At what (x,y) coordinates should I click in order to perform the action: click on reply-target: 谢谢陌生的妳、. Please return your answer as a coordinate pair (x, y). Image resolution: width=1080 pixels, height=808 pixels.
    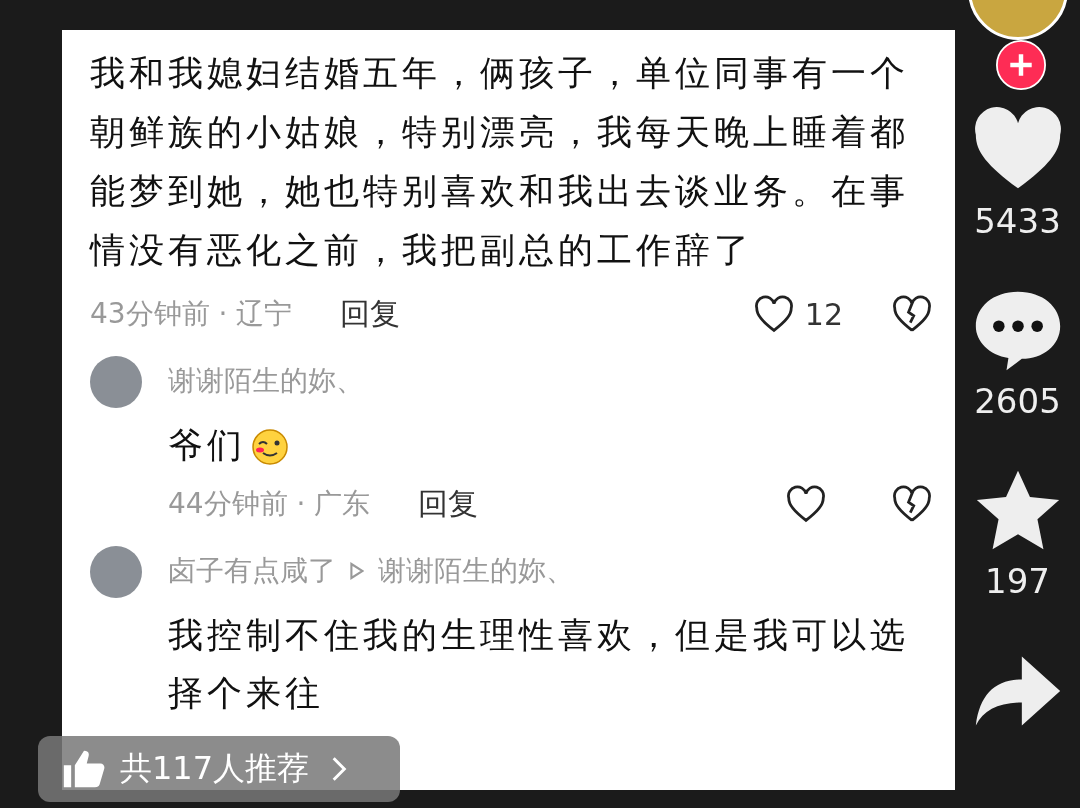
    Looking at the image, I should click on (476, 571).